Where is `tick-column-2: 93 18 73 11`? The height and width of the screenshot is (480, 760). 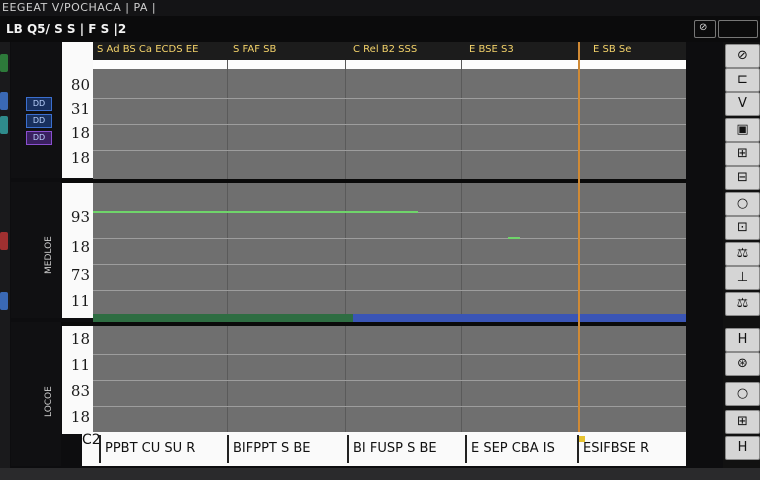 tick-column-2: 93 18 73 11 is located at coordinates (77, 250).